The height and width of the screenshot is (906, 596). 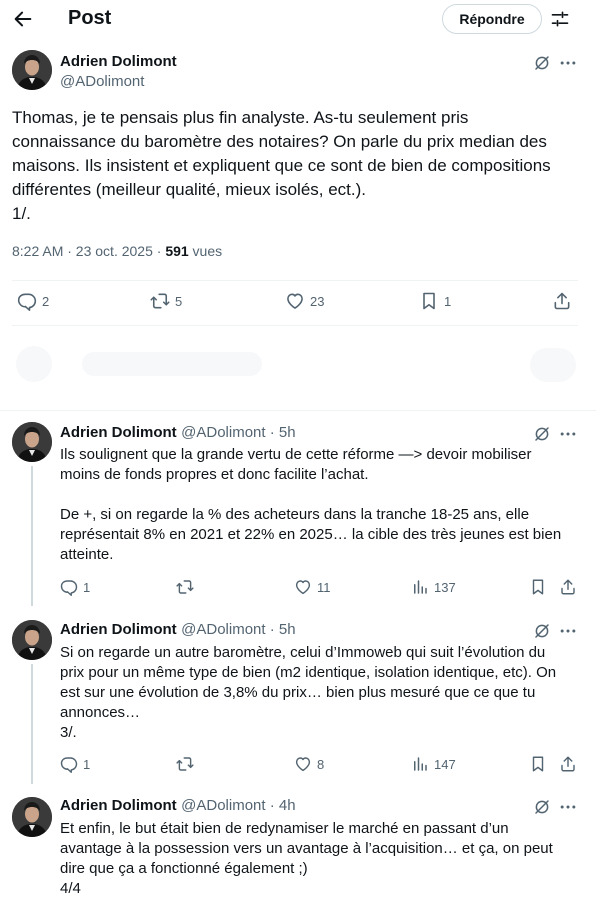 I want to click on views-count: 137, so click(x=445, y=587).